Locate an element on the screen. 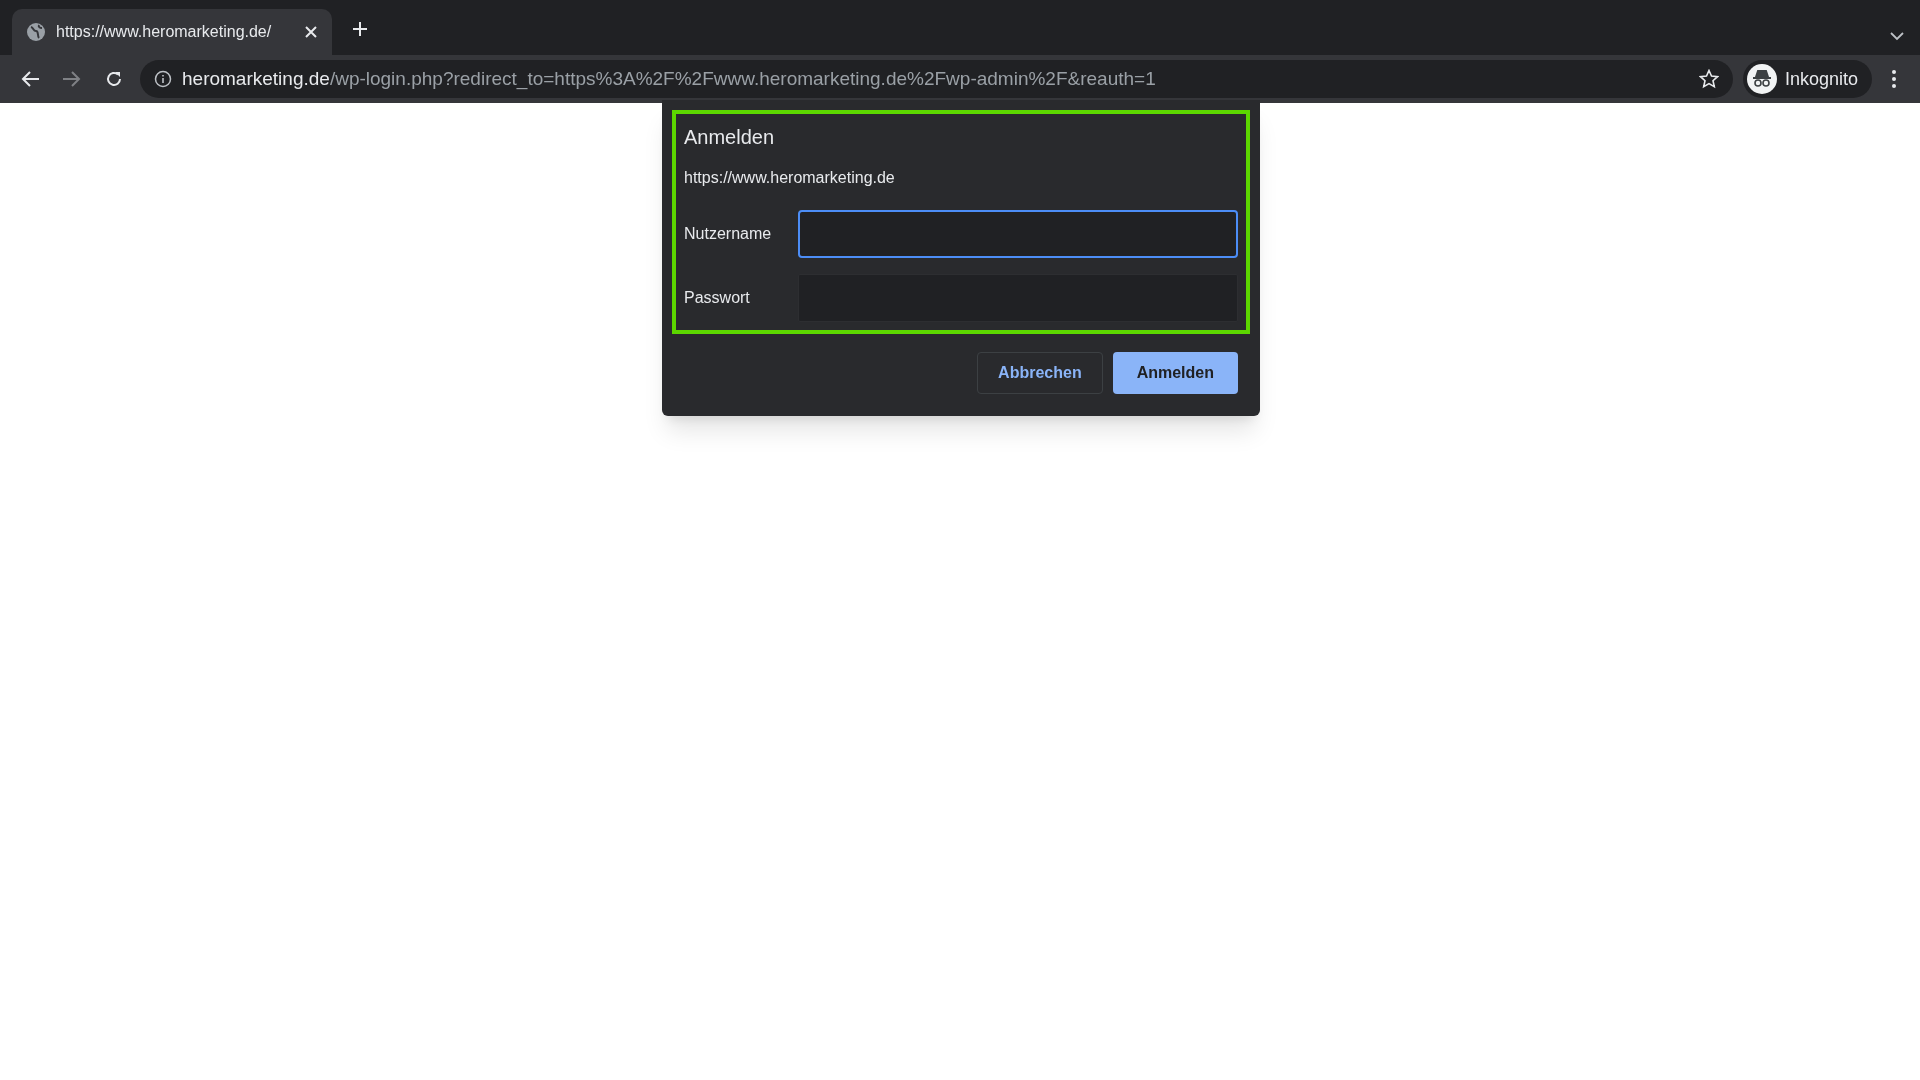  input-field is located at coordinates (1018, 234).